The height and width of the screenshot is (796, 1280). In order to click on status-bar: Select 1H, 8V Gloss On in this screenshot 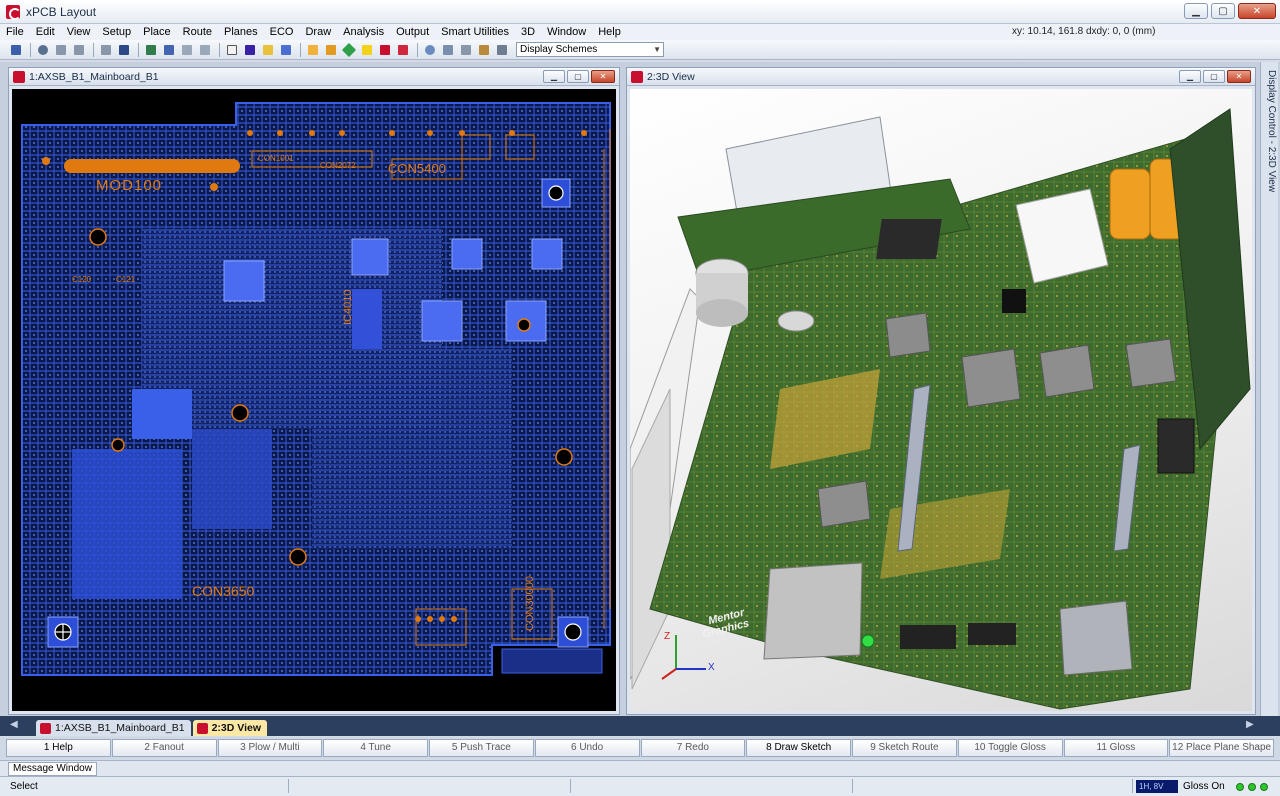, I will do `click(640, 786)`.